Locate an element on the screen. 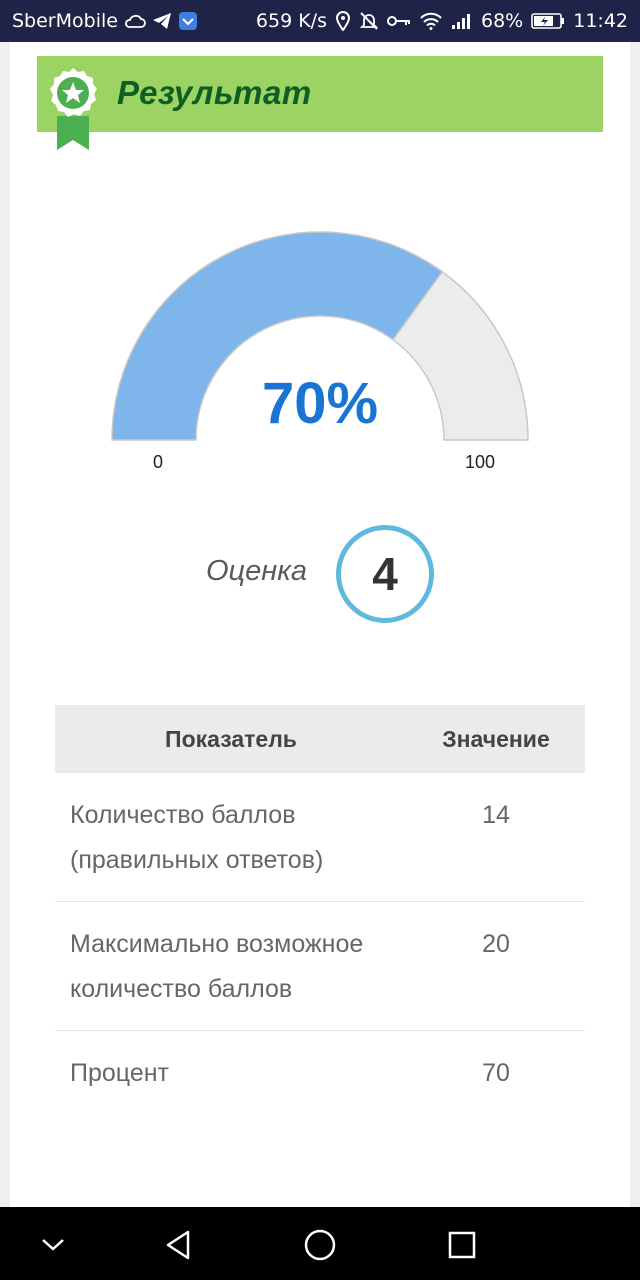  app-notification-icon is located at coordinates (188, 21).